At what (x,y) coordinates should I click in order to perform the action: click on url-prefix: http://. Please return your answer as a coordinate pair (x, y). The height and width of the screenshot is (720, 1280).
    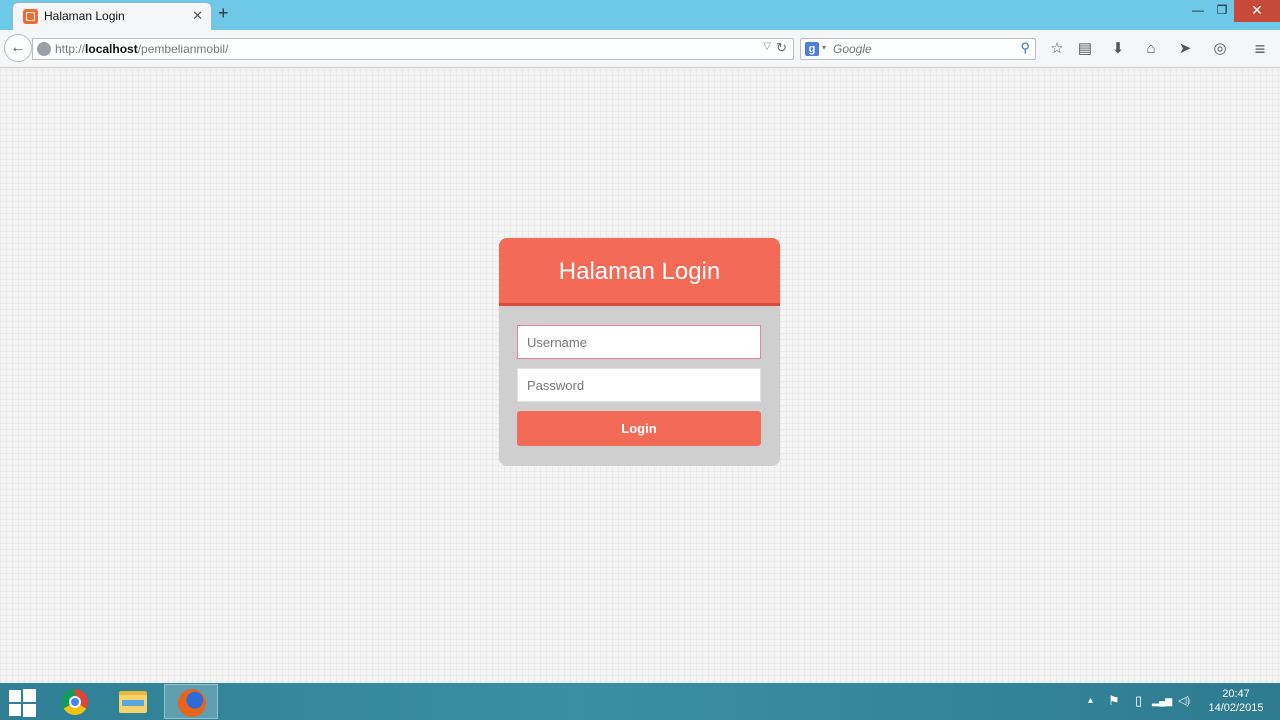
    Looking at the image, I should click on (70, 49).